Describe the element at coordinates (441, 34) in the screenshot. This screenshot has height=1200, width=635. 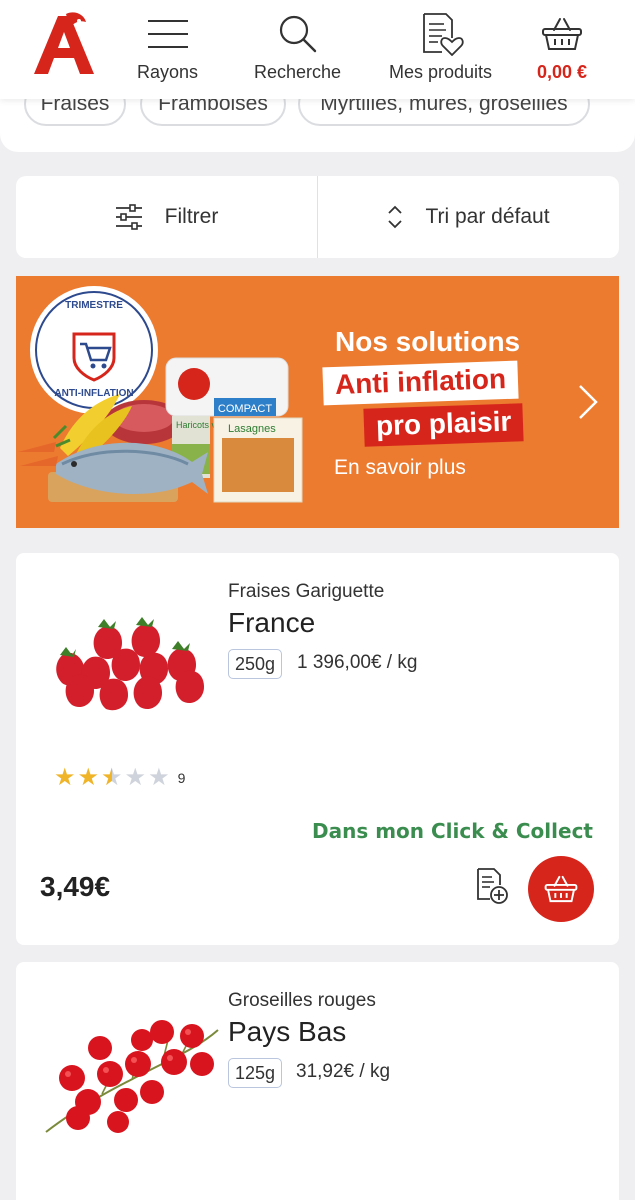
I see `list-heart-icon` at that location.